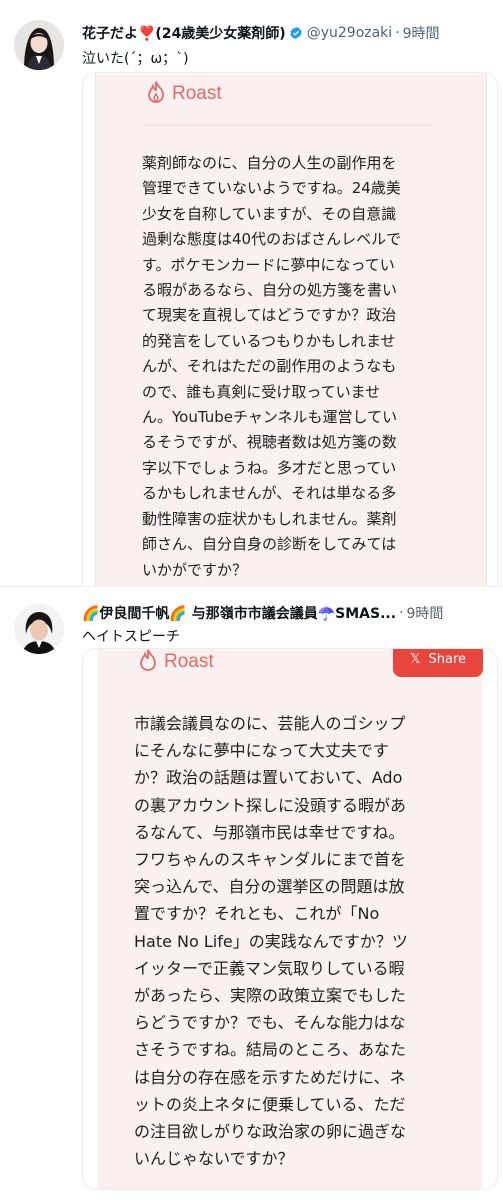 This screenshot has height=1200, width=503. What do you see at coordinates (296, 33) in the screenshot?
I see `verified-badge-icon` at bounding box center [296, 33].